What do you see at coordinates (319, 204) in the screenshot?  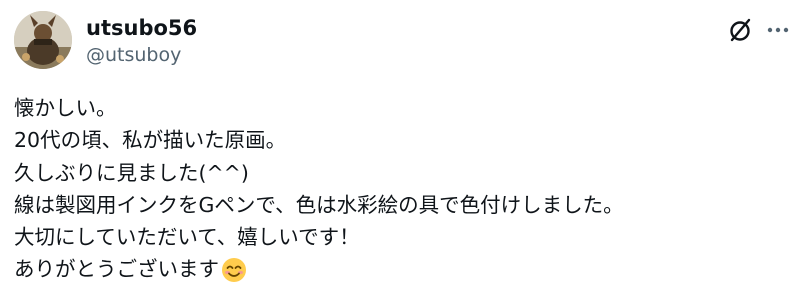 I see `post-line: 線は製図用インクをGペンで、色は水彩絵の具で色付けしました。` at bounding box center [319, 204].